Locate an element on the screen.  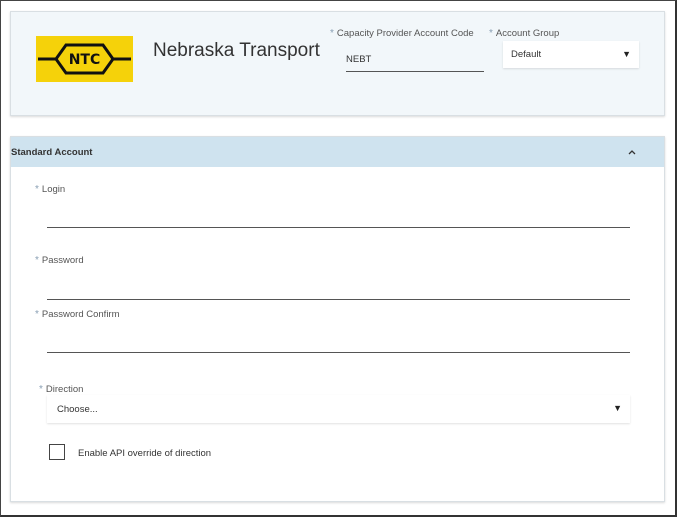
company-name: Nebraska Transport is located at coordinates (236, 50).